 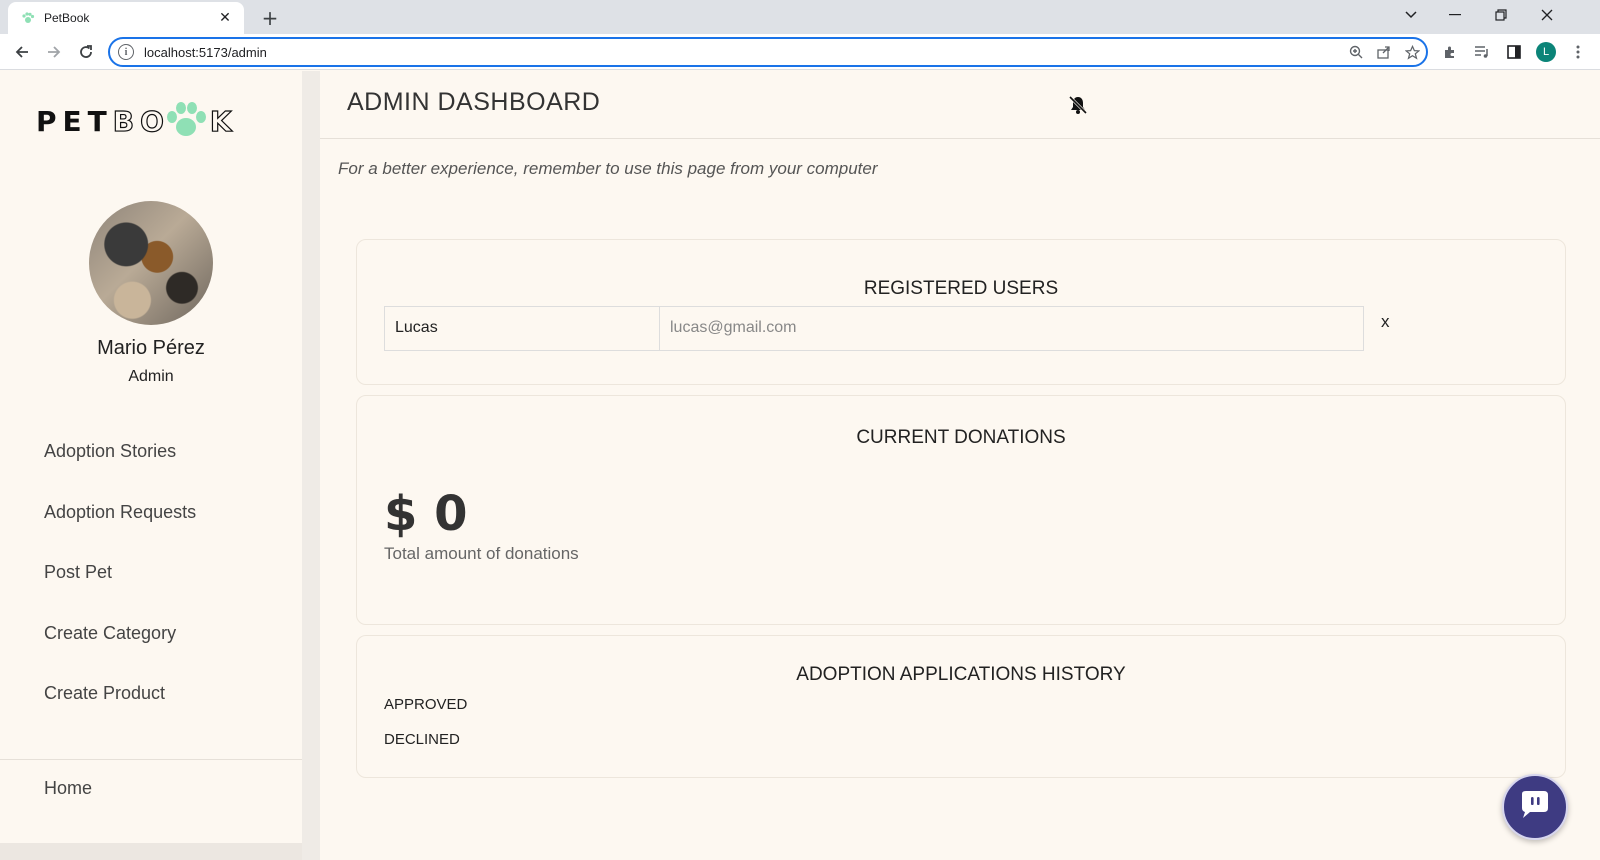 What do you see at coordinates (1385, 322) in the screenshot?
I see `delete-user-button: x` at bounding box center [1385, 322].